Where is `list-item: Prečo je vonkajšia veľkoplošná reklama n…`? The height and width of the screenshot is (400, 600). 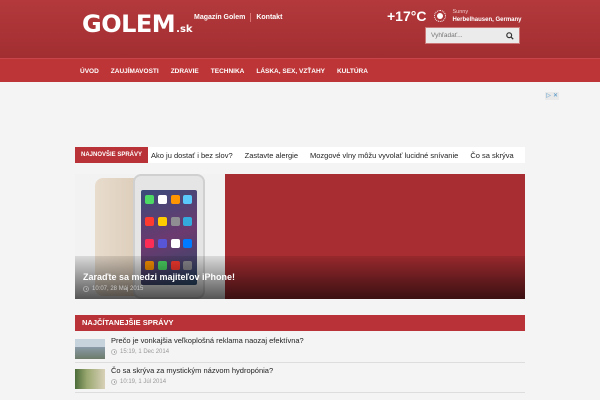
list-item: Prečo je vonkajšia veľkoplošná reklama n… is located at coordinates (300, 348).